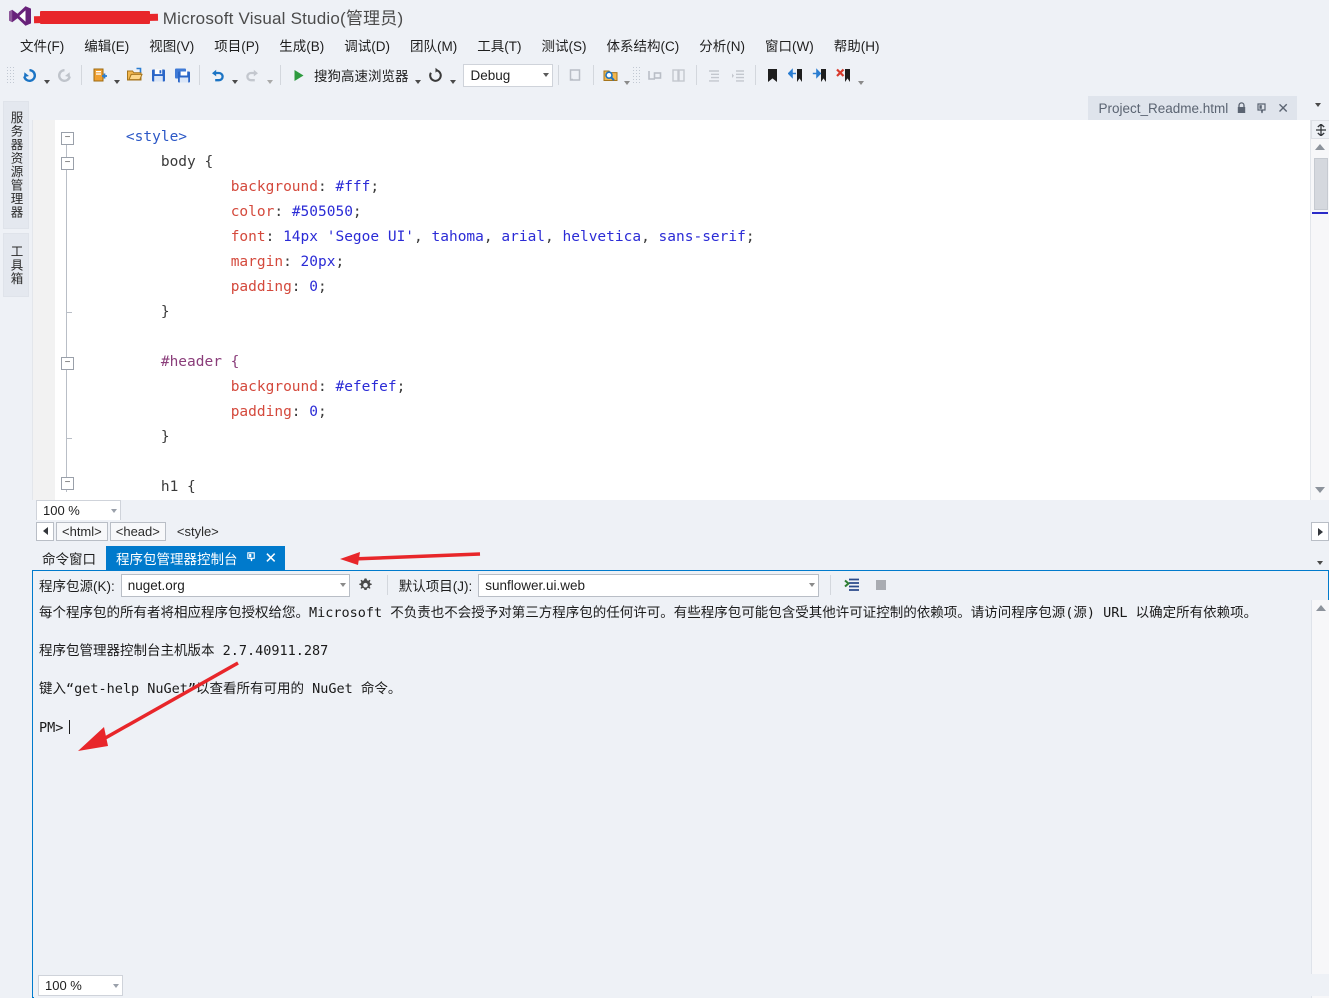 The height and width of the screenshot is (998, 1329). What do you see at coordinates (576, 75) in the screenshot?
I see `step-icon` at bounding box center [576, 75].